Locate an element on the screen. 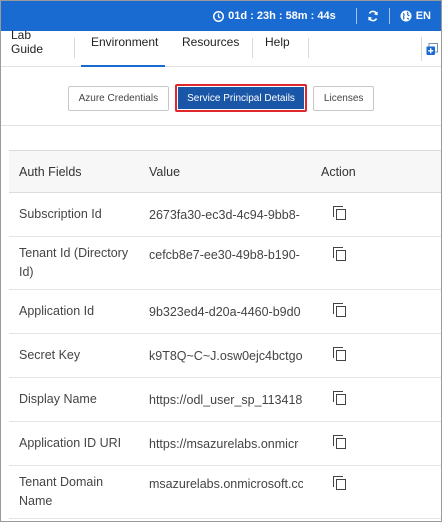 This screenshot has width=442, height=522. tab-lab-guide: Lab Guide is located at coordinates (38, 47).